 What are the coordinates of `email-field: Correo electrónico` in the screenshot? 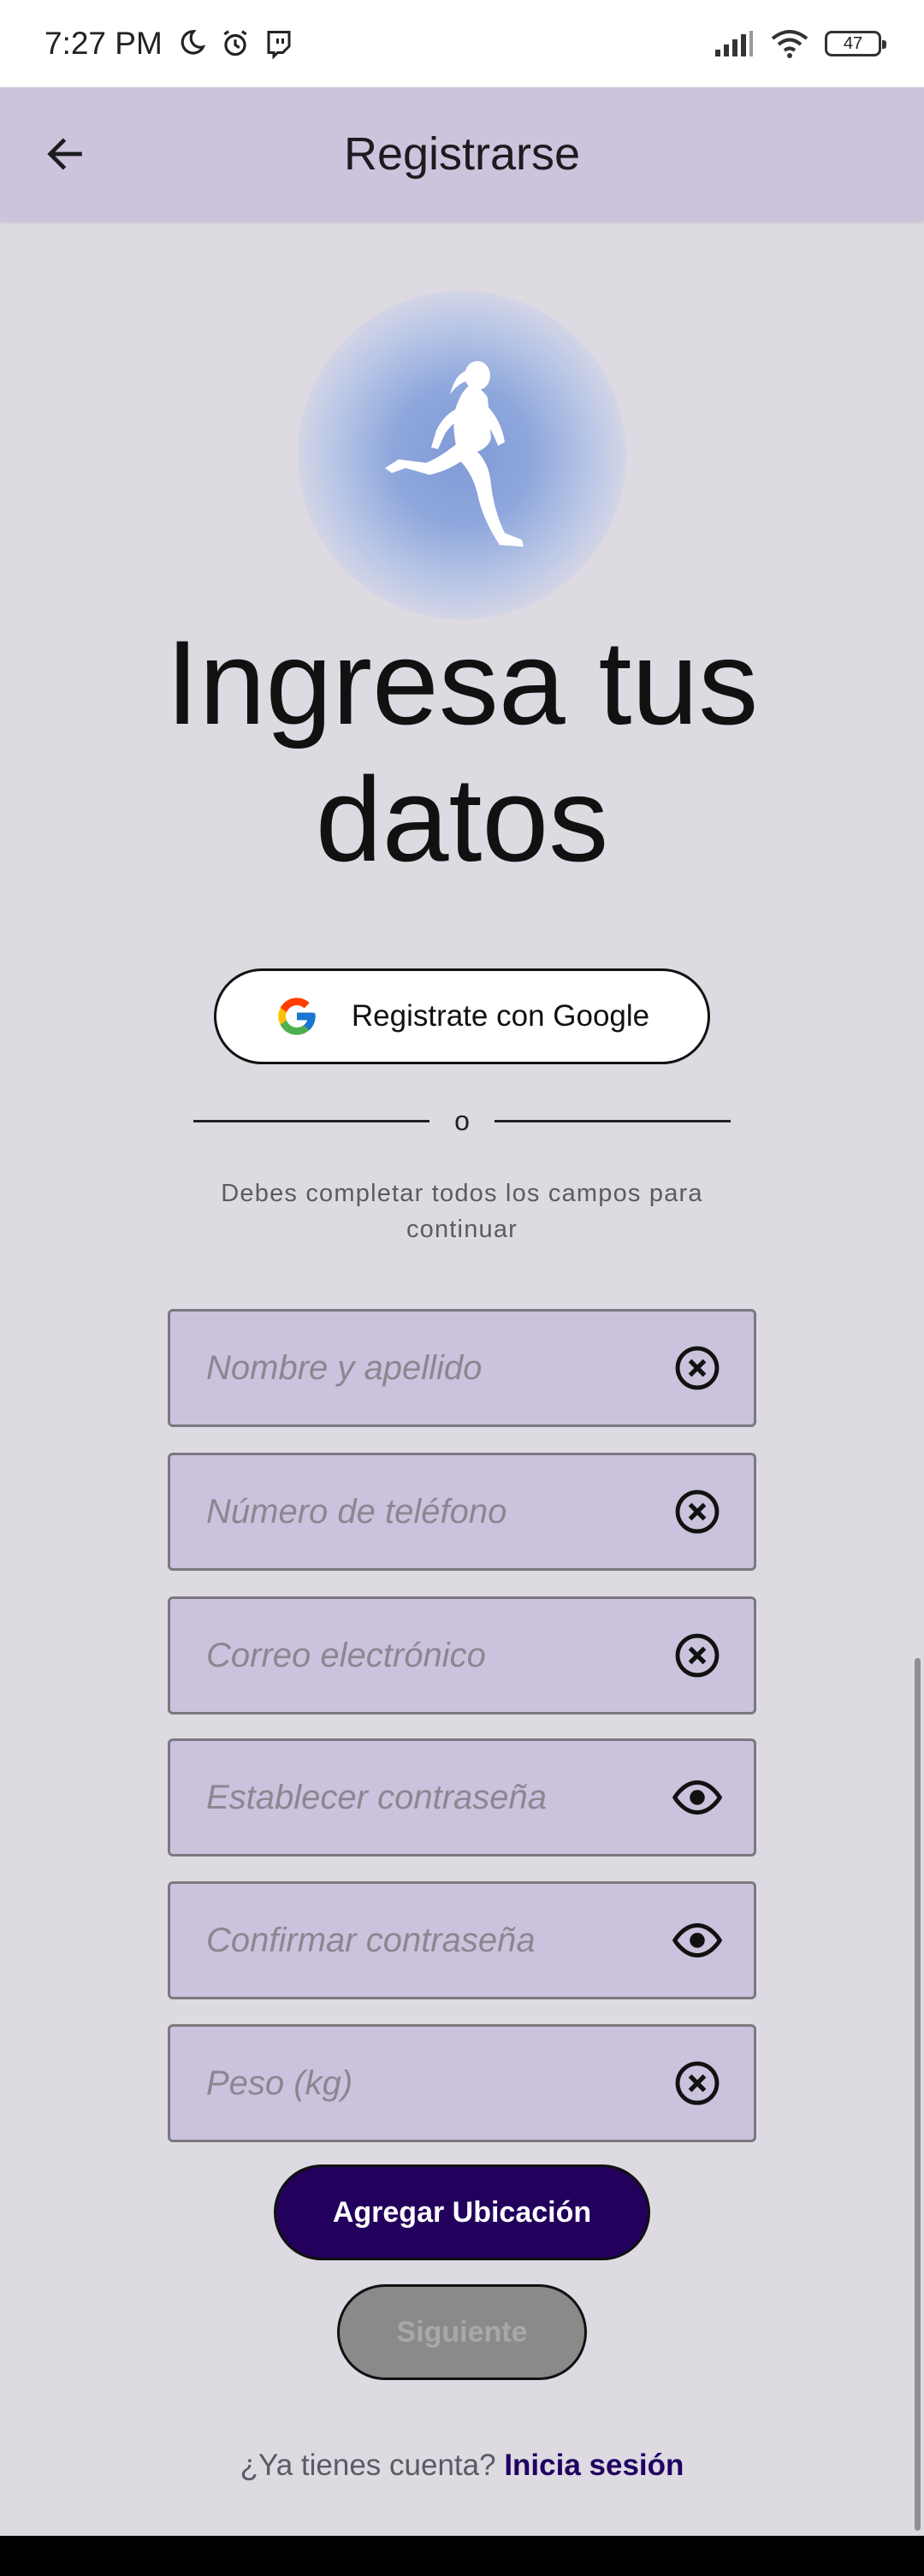 It's located at (462, 1655).